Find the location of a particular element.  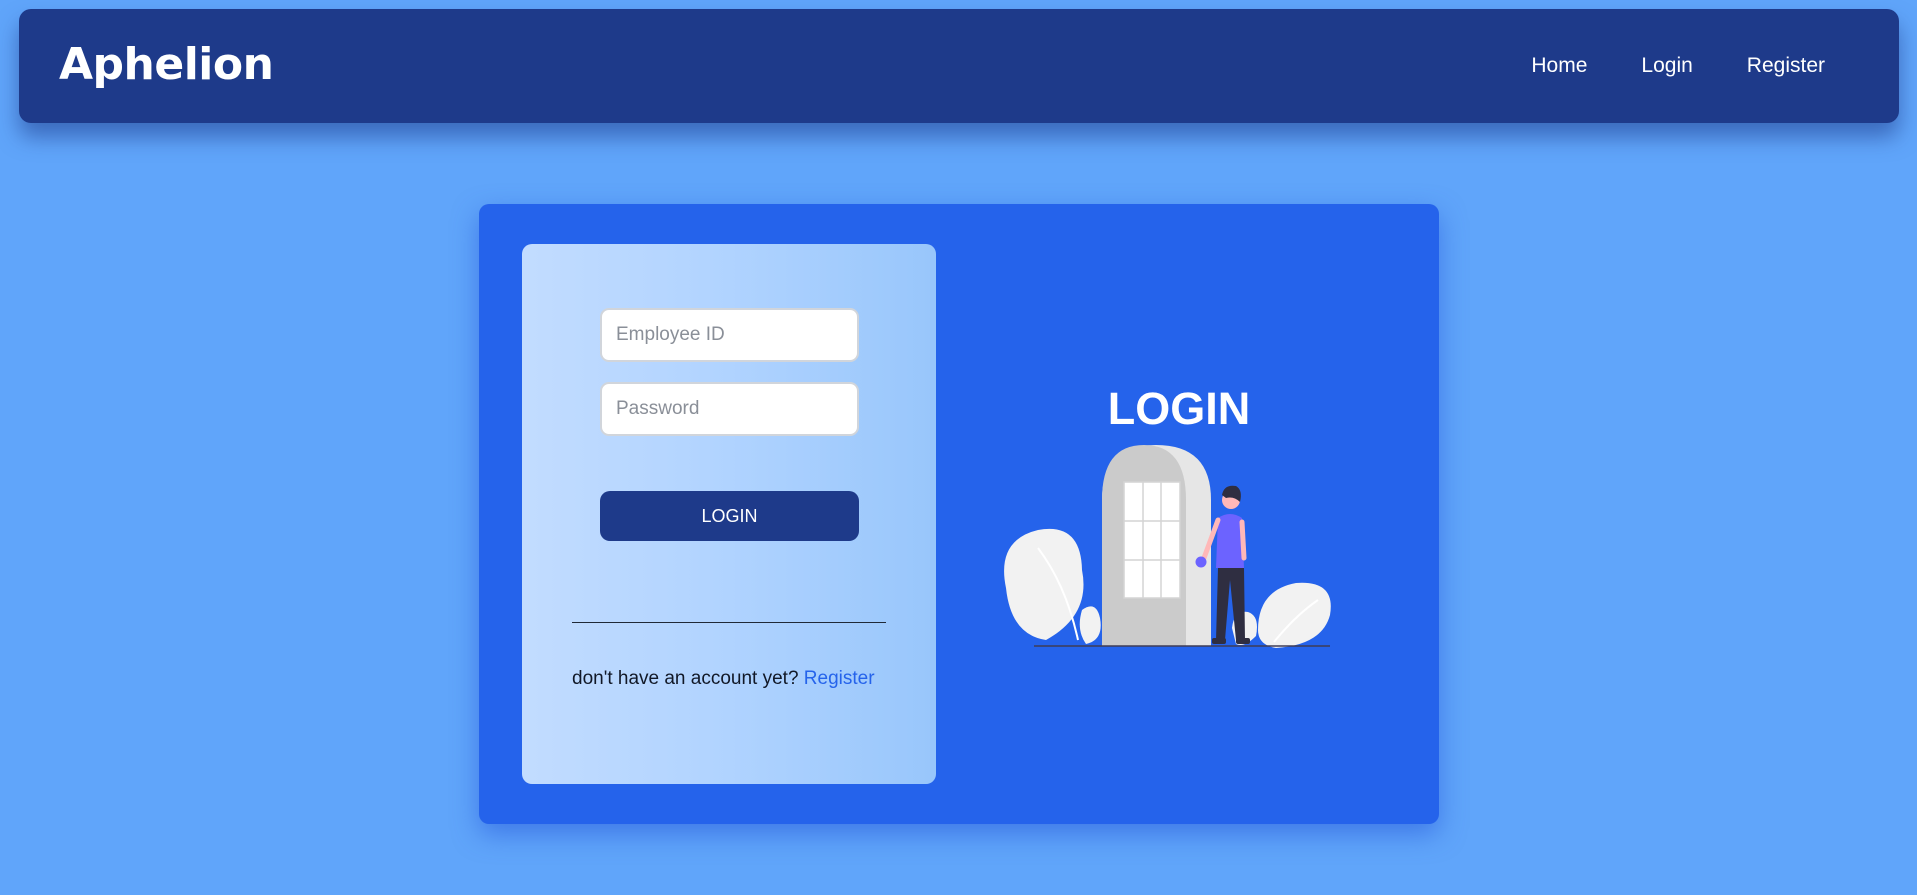

employee-id-input is located at coordinates (729, 335).